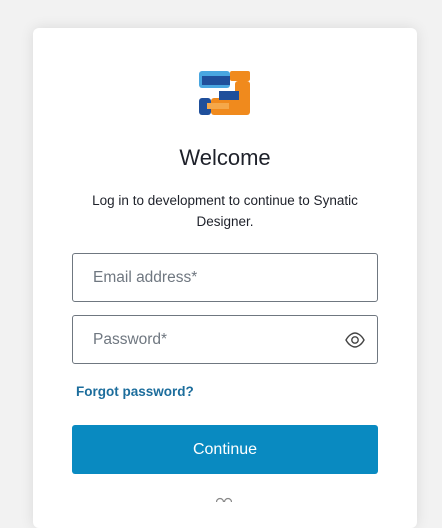  What do you see at coordinates (225, 157) in the screenshot?
I see `page-title: Welcome` at bounding box center [225, 157].